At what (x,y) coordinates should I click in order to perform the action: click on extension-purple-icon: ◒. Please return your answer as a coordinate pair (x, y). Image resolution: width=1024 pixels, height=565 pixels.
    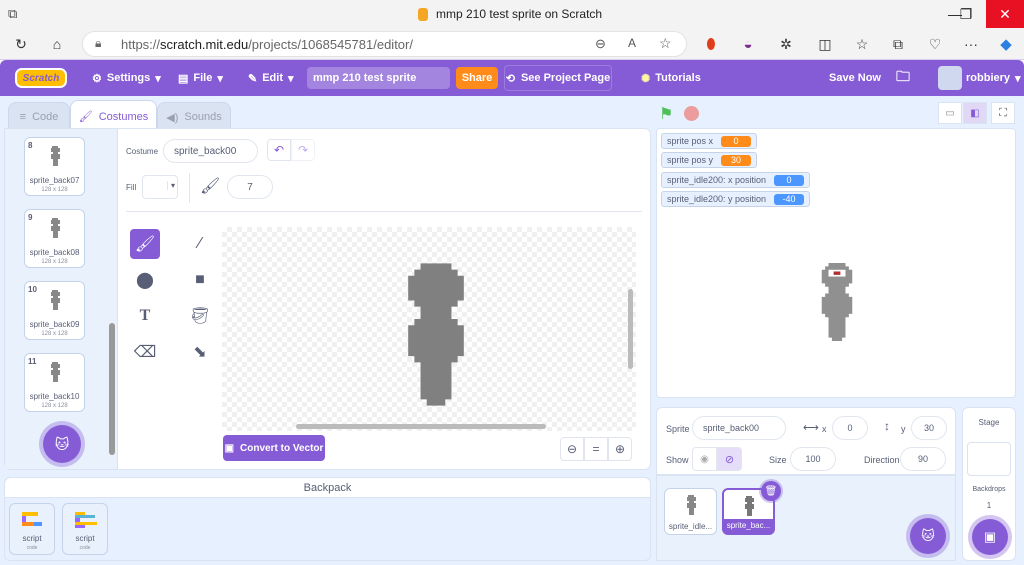
    Looking at the image, I should click on (748, 44).